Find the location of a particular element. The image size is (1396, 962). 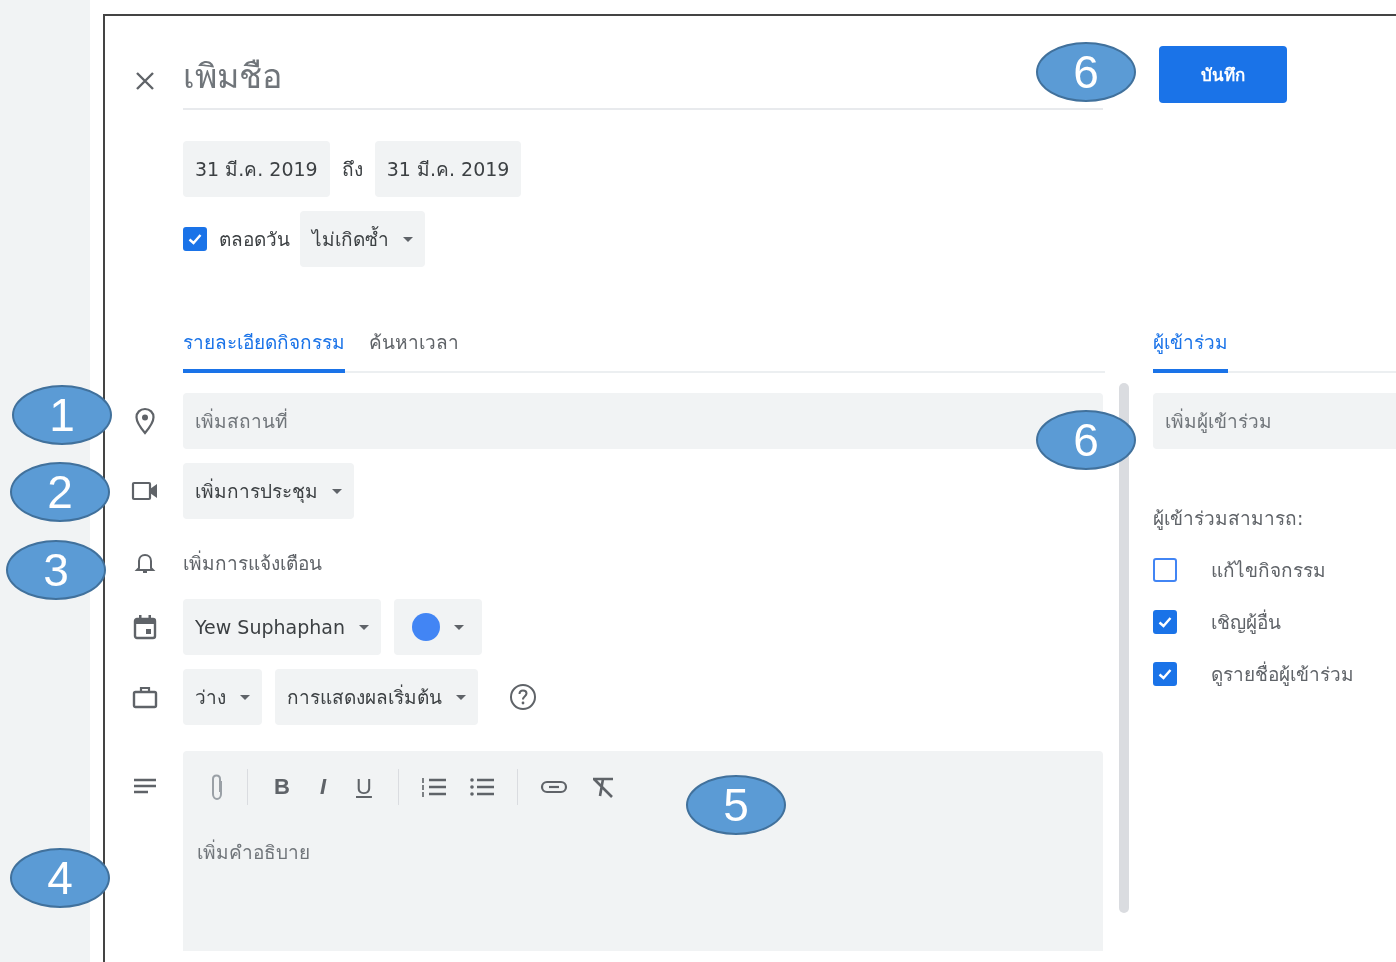

start-date-field: 31 มี.ค. 2019 is located at coordinates (256, 169).